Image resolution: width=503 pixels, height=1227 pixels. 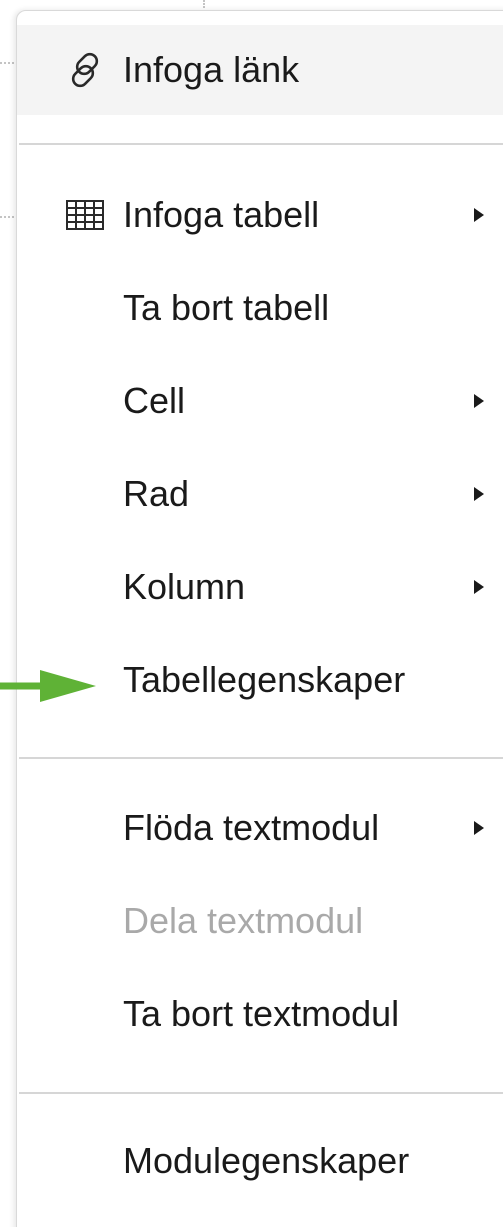 What do you see at coordinates (48, 686) in the screenshot?
I see `annotation-arrow-icon` at bounding box center [48, 686].